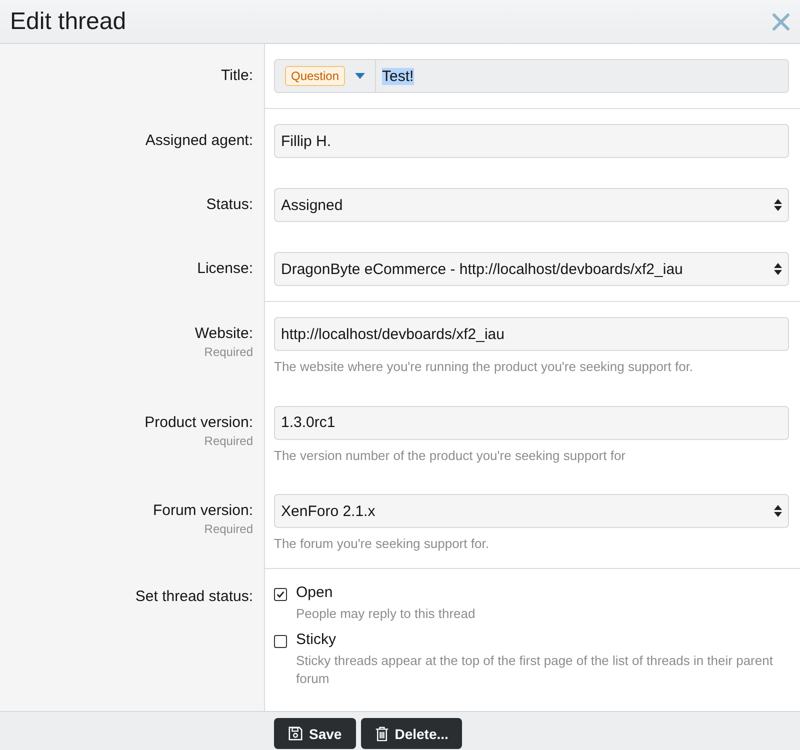 The image size is (800, 750). I want to click on text-field: http://localhost/devboards/xf2_iau, so click(531, 334).